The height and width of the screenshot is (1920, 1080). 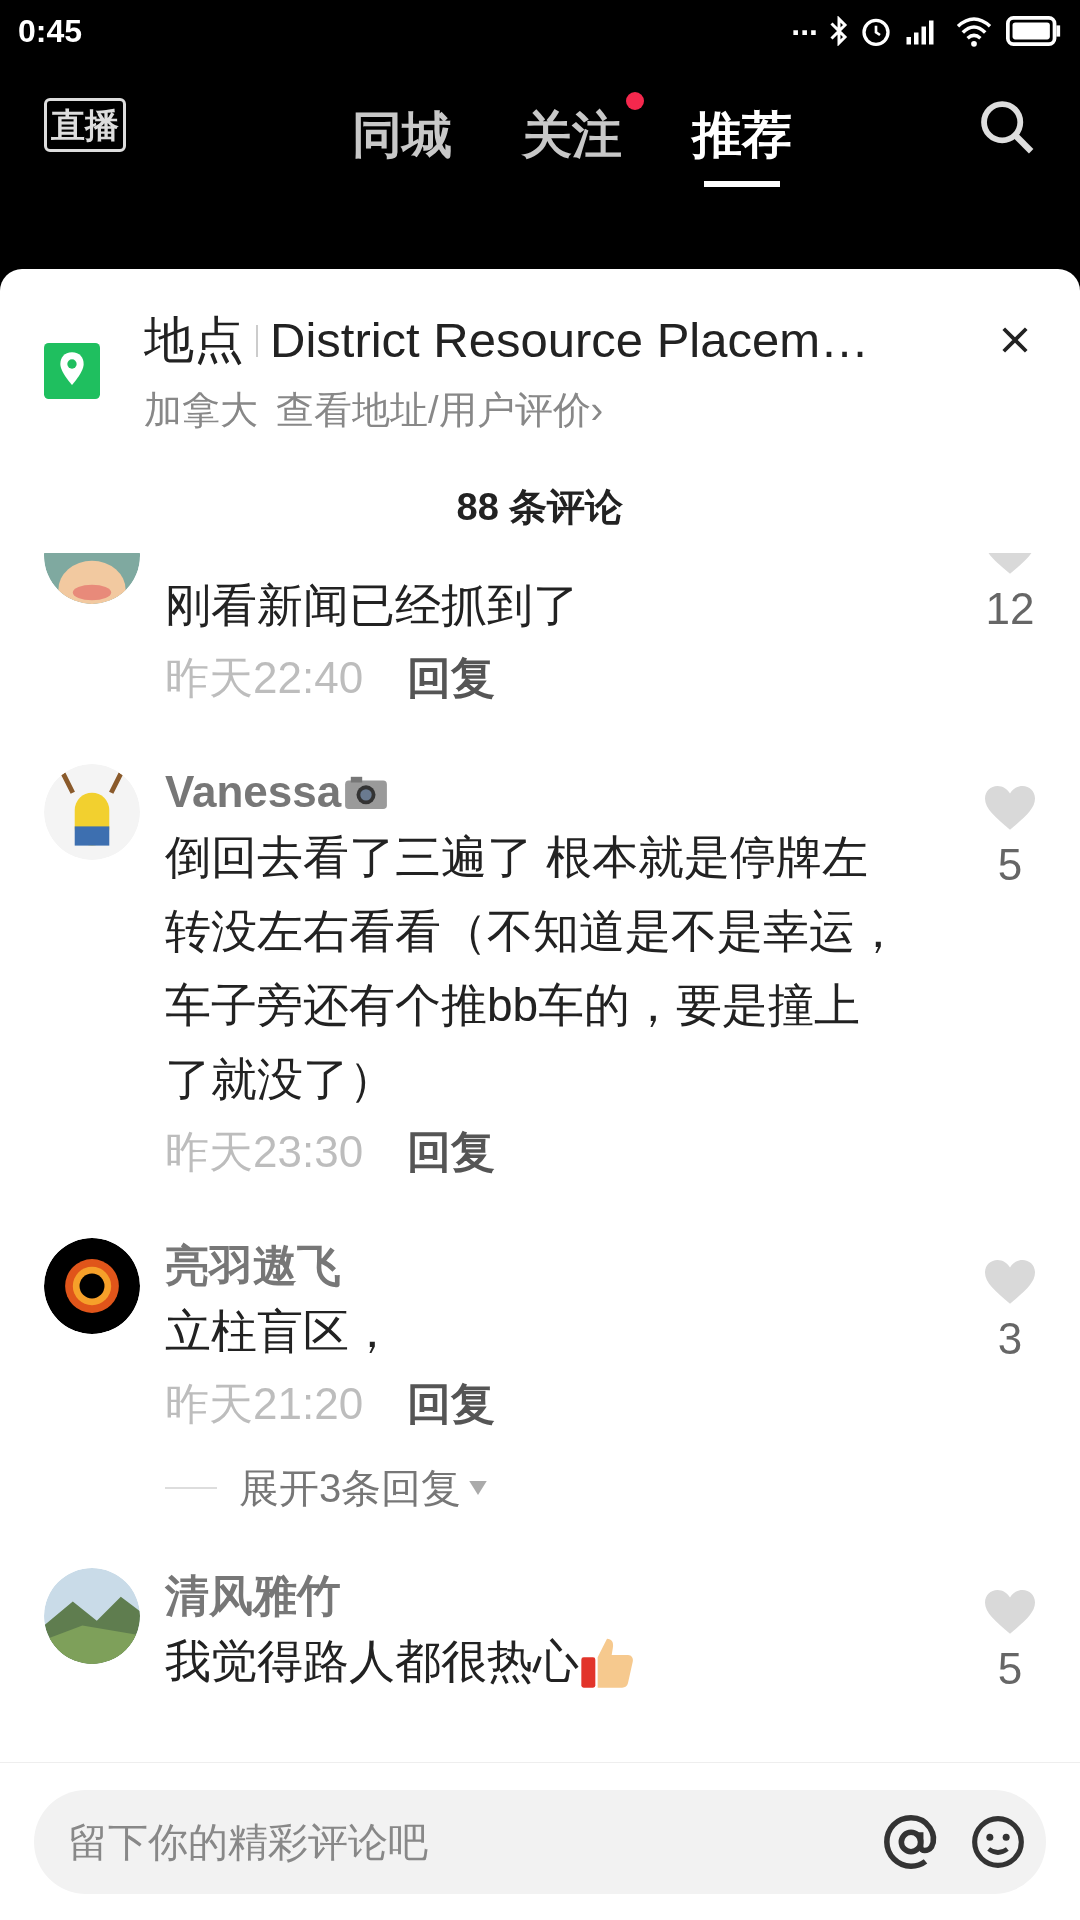 What do you see at coordinates (533, 968) in the screenshot?
I see `comment-text: 倒回去看了三遍了 根本就是停牌左转没左右看看（不知道是不是幸运，车子旁还有个推bb车的，要是撞上了就没了）` at bounding box center [533, 968].